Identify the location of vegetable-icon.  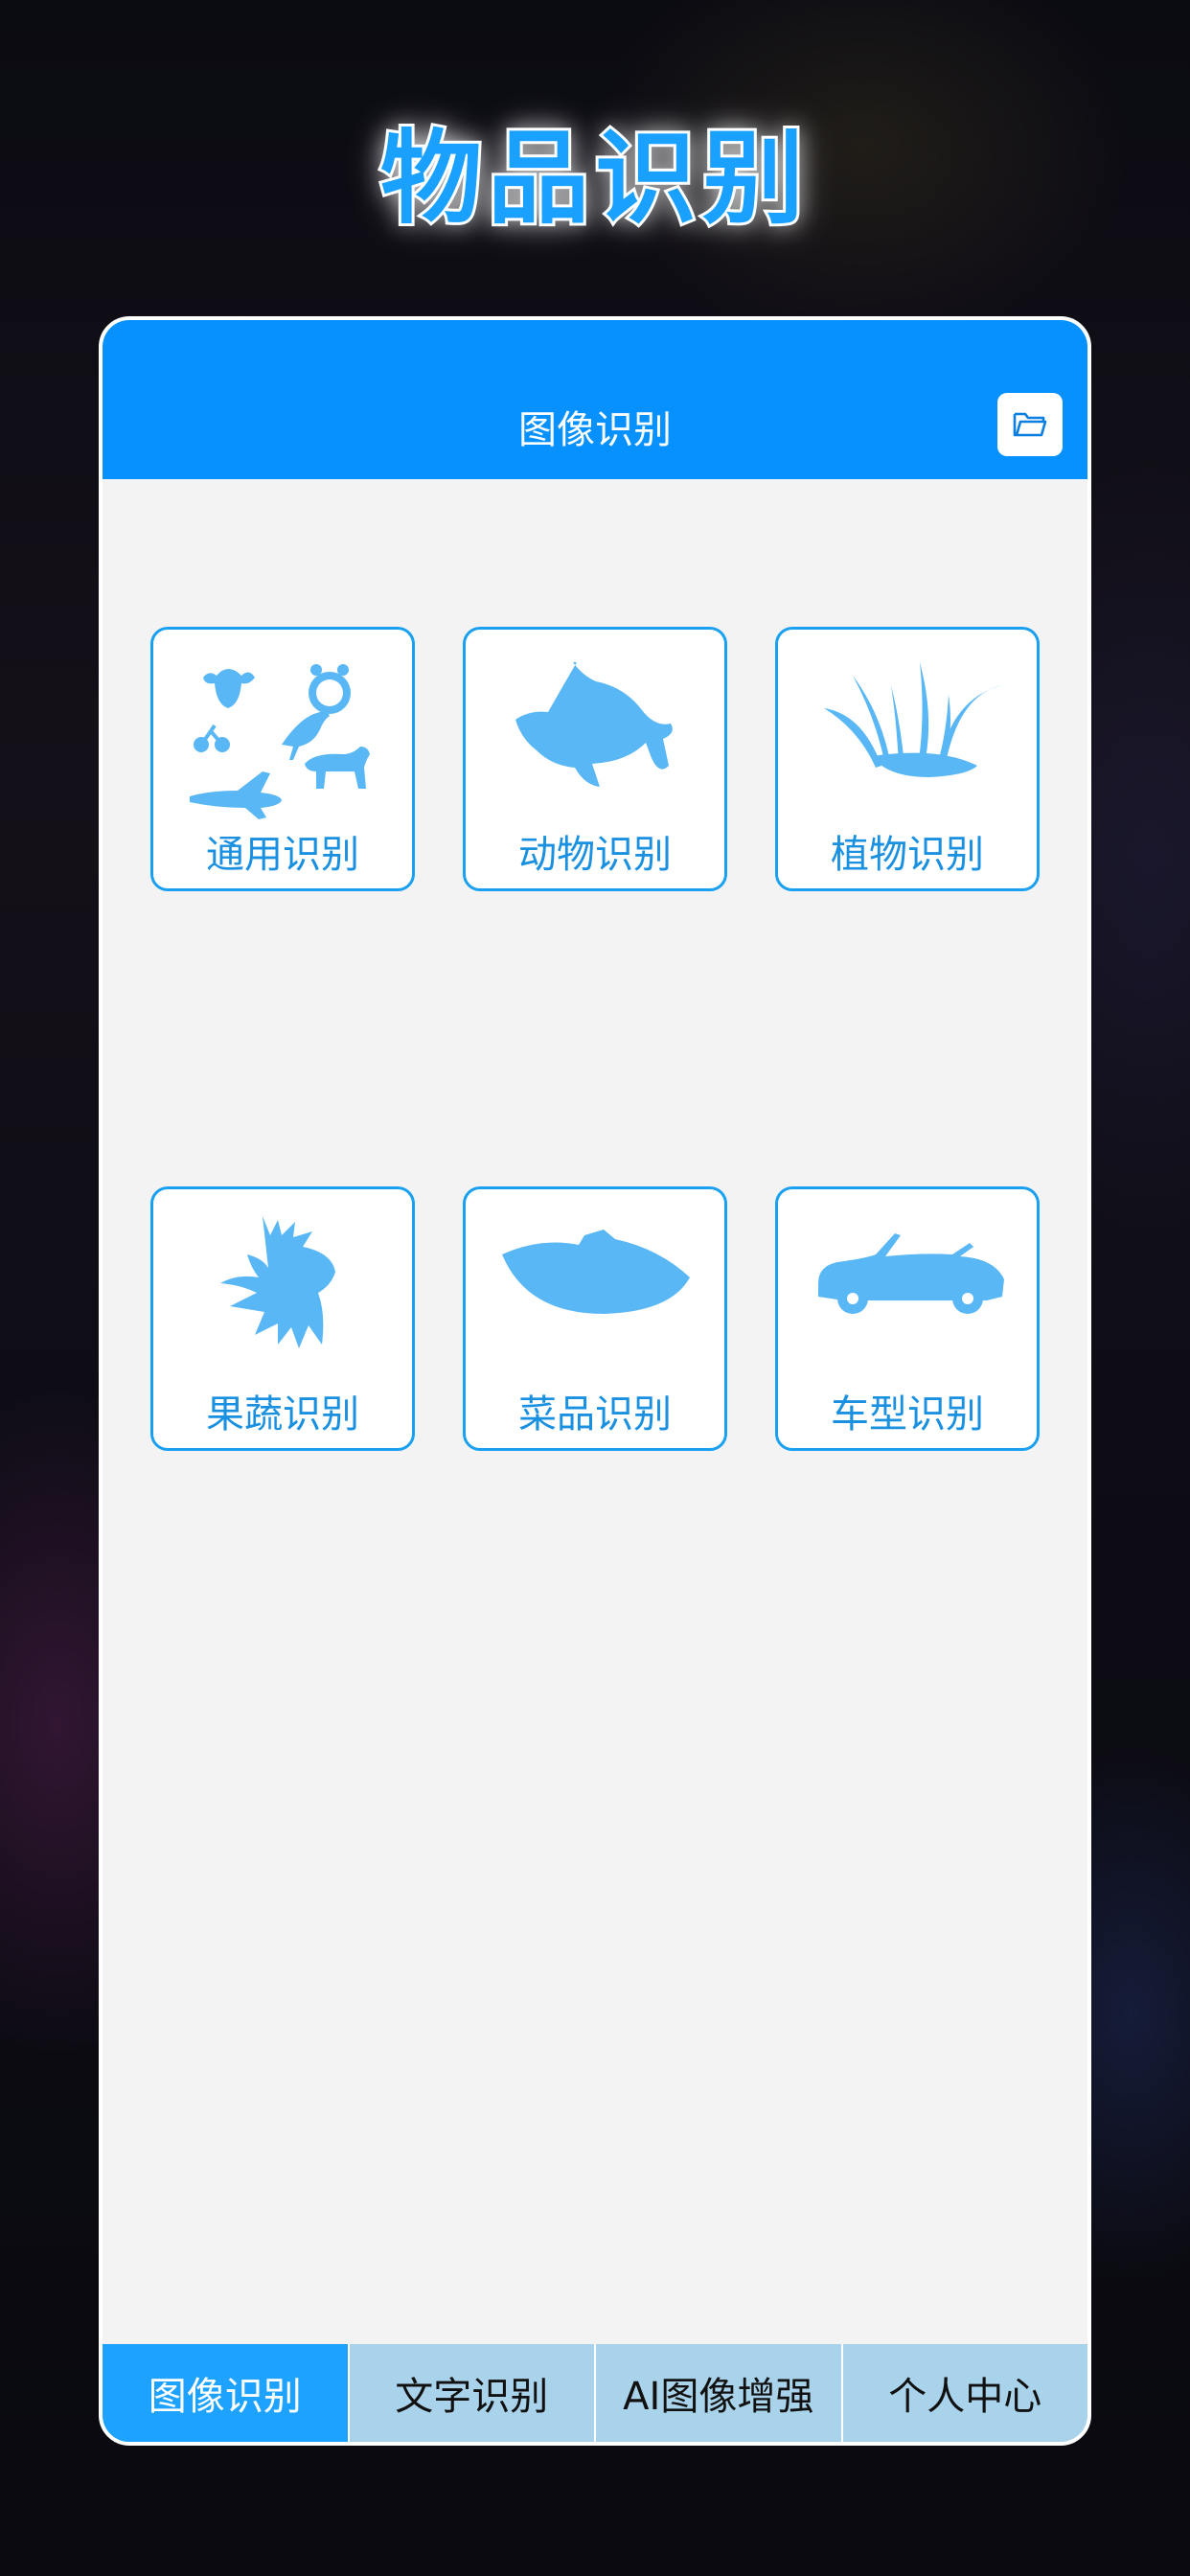
(278, 1282).